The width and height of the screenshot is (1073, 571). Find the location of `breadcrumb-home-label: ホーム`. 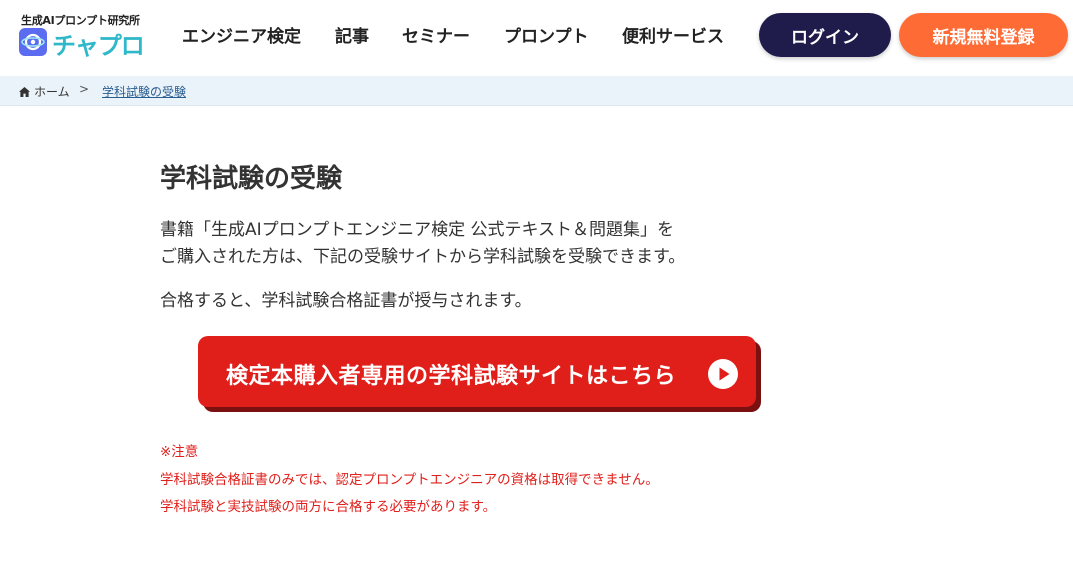

breadcrumb-home-label: ホーム is located at coordinates (52, 92).